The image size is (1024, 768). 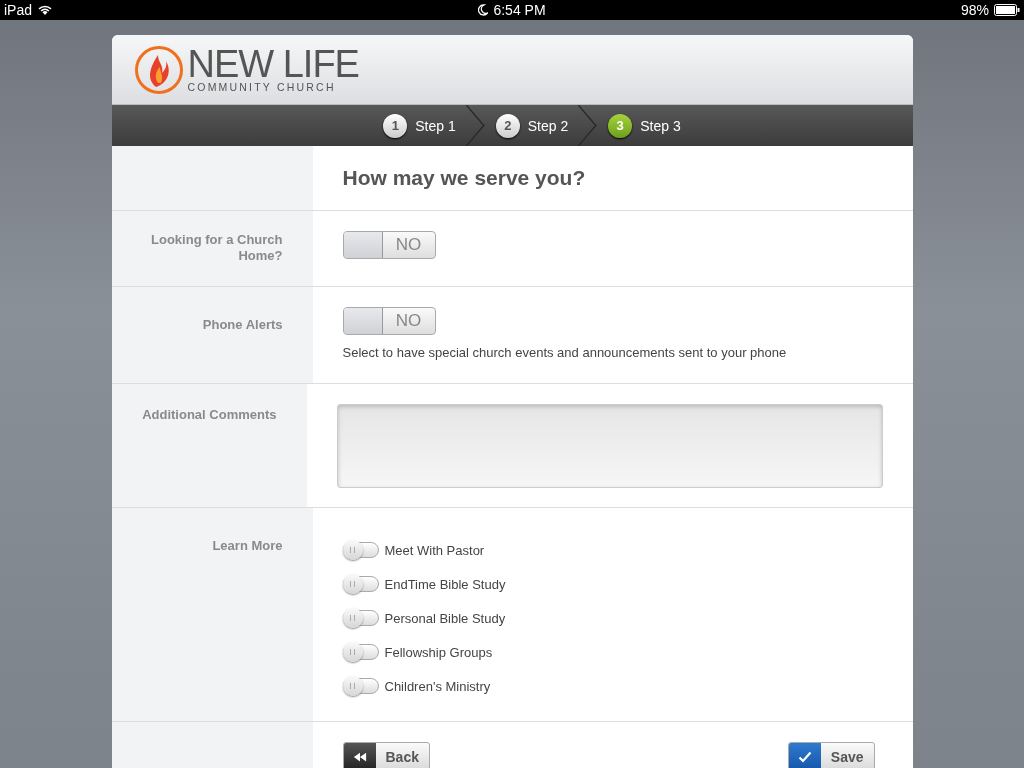 What do you see at coordinates (445, 618) in the screenshot?
I see `option-label: Personal Bible Study` at bounding box center [445, 618].